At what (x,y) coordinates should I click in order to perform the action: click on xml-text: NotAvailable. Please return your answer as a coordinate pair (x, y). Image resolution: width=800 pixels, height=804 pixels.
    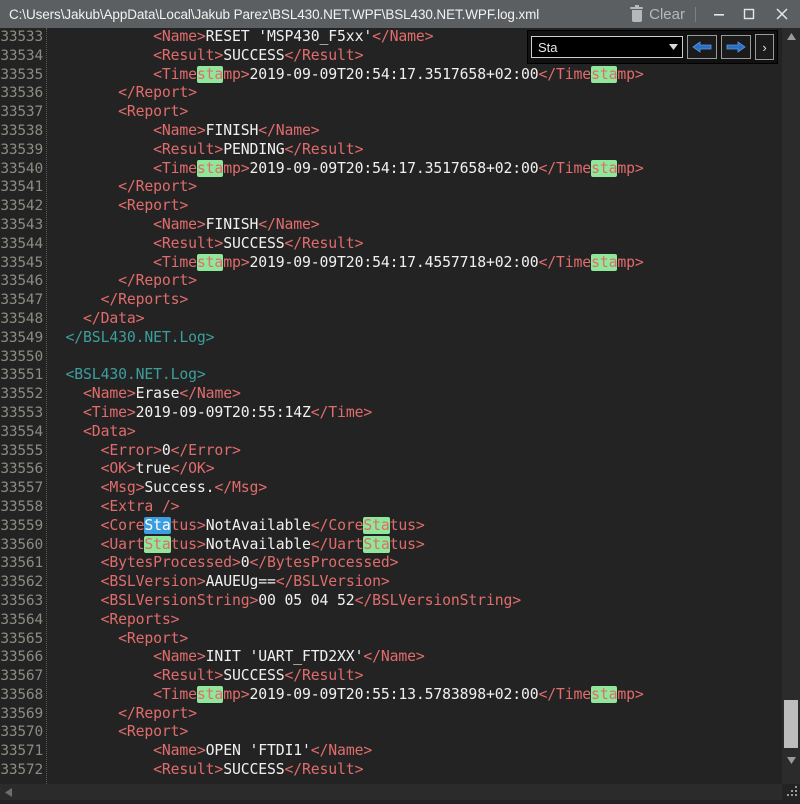
    Looking at the image, I should click on (258, 525).